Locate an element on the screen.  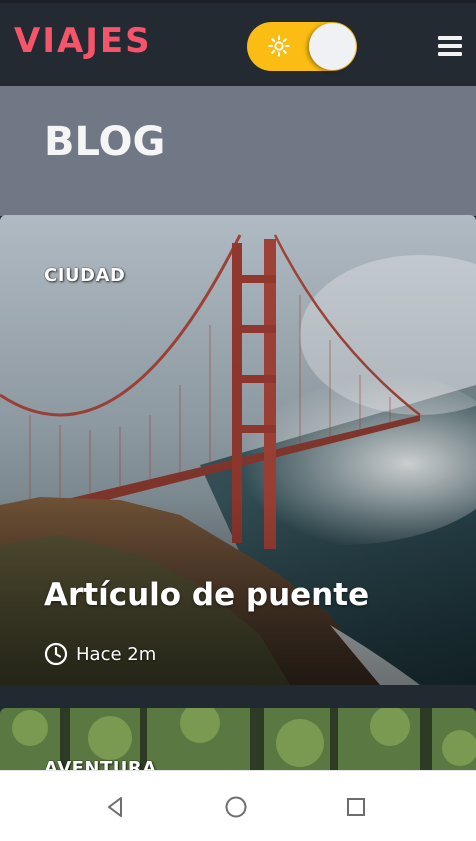
clock-icon is located at coordinates (56, 654).